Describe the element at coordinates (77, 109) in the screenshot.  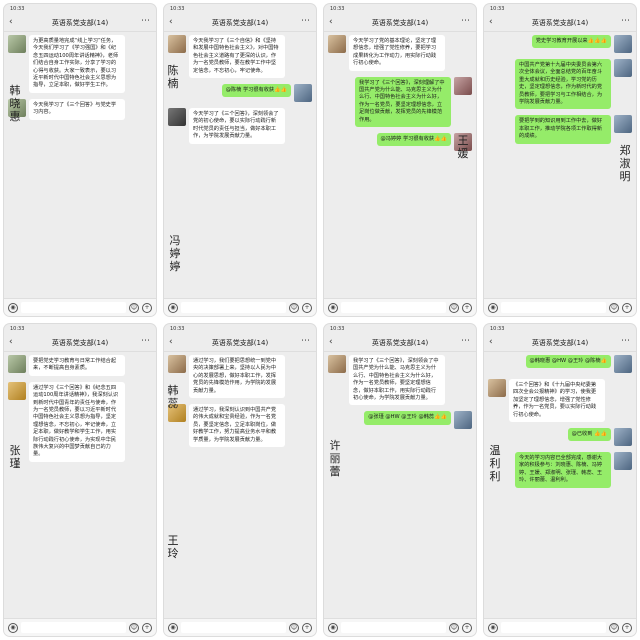
I see `message-bubble: 今天我学习了《三个回答》与党史学习内容。` at that location.